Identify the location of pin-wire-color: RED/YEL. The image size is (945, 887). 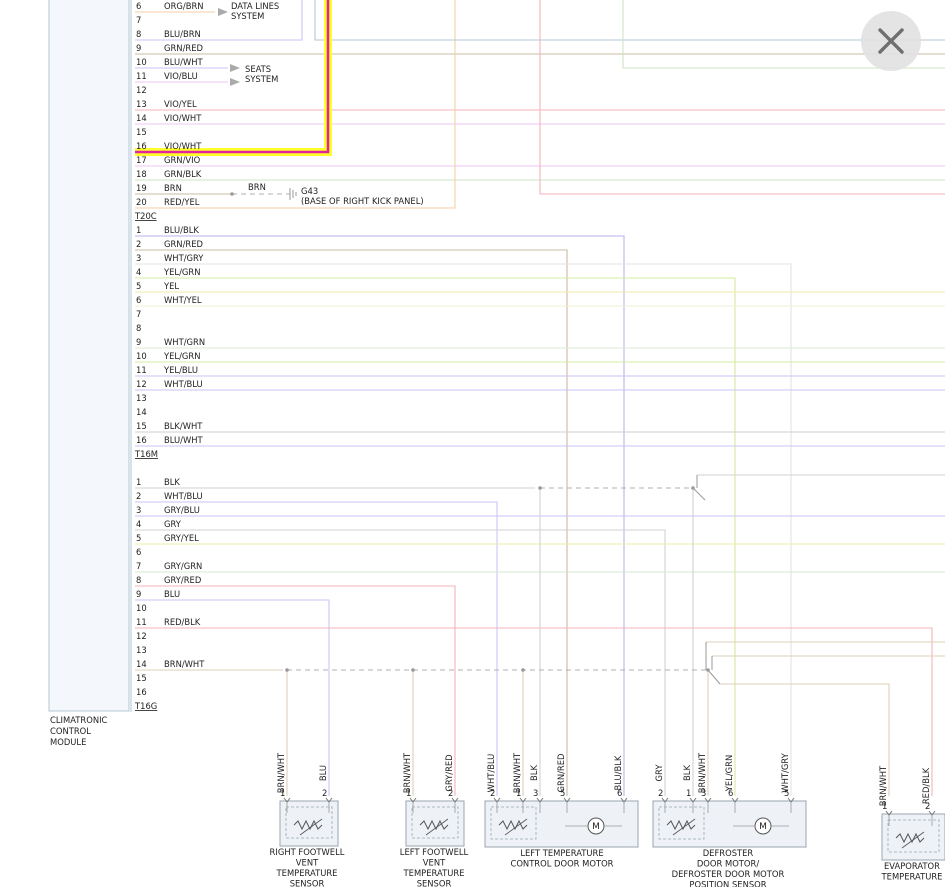
(182, 202).